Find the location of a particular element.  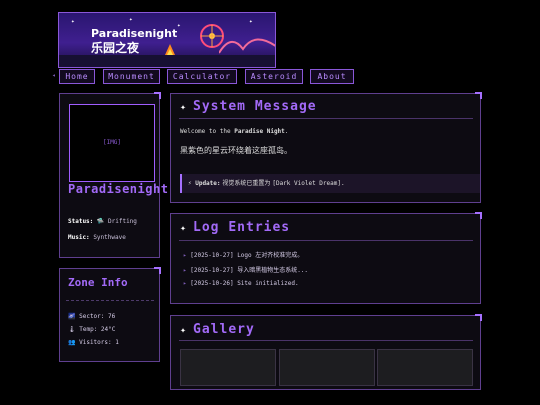

welcome-text: Welcome to the Paradise Night. is located at coordinates (234, 131).